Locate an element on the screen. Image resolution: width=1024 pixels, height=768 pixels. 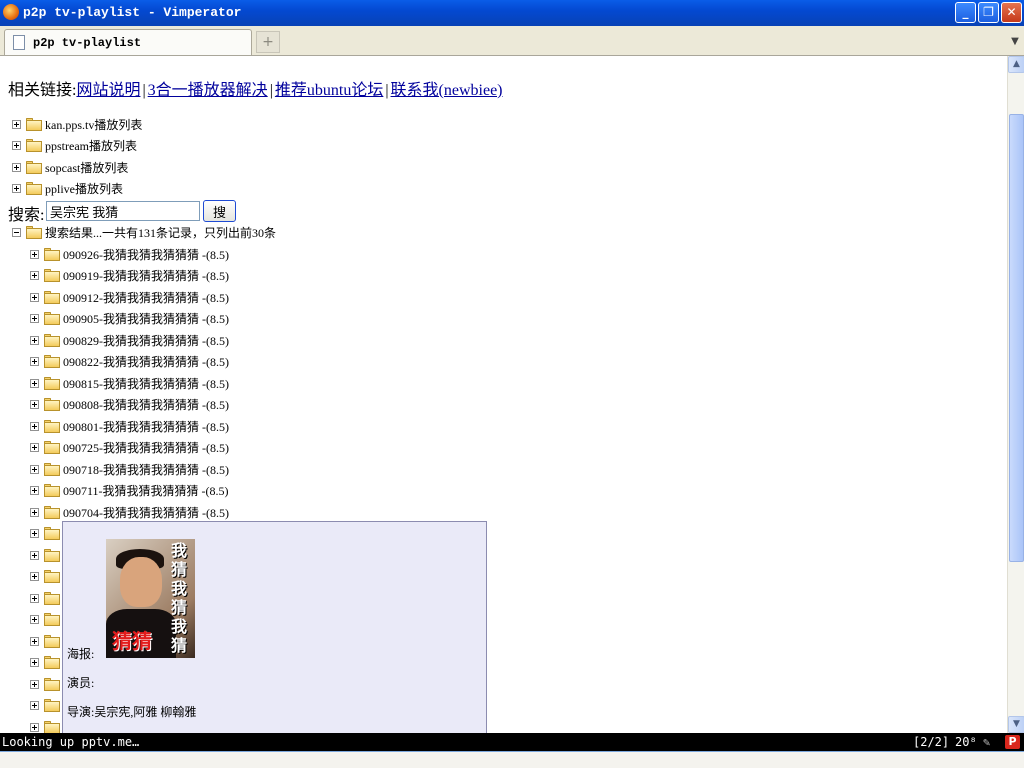
tree-node-label: pplive播放列表 is located at coordinates (84, 189).